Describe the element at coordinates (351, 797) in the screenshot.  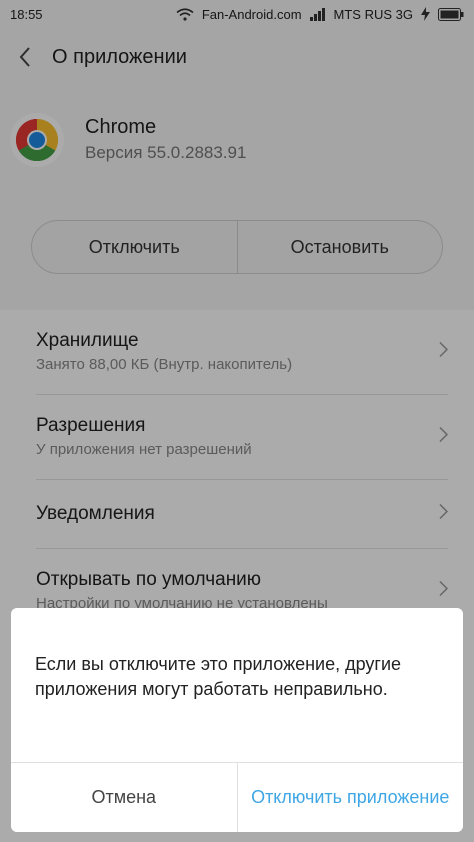
I see `confirm-disable-button: Отключить приложение` at that location.